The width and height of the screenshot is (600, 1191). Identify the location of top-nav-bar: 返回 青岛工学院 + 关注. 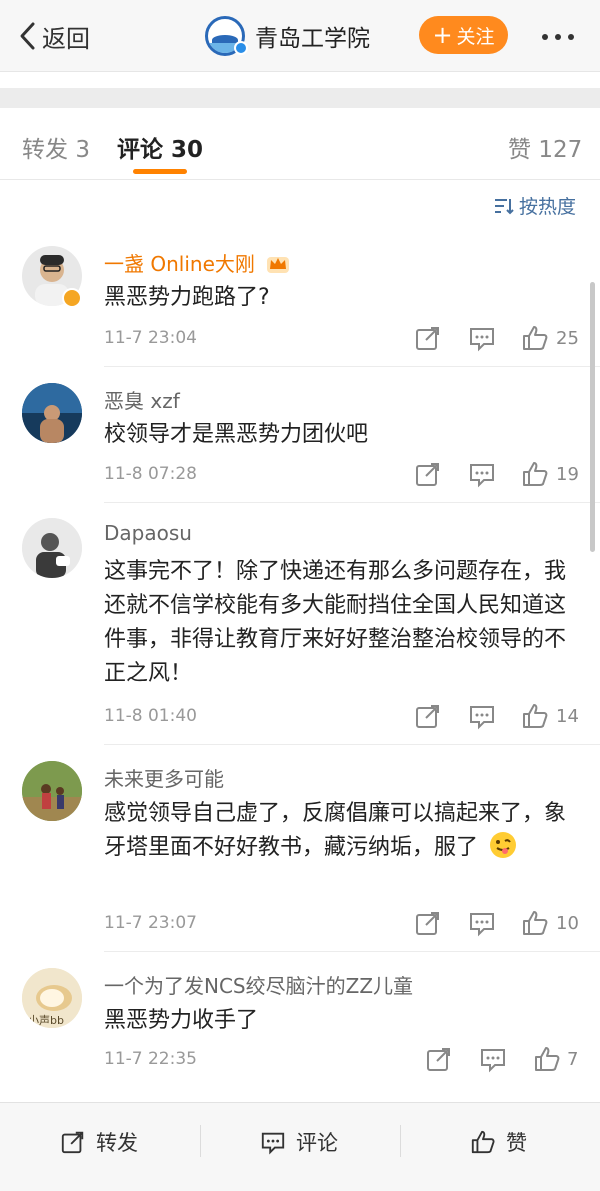
(300, 36).